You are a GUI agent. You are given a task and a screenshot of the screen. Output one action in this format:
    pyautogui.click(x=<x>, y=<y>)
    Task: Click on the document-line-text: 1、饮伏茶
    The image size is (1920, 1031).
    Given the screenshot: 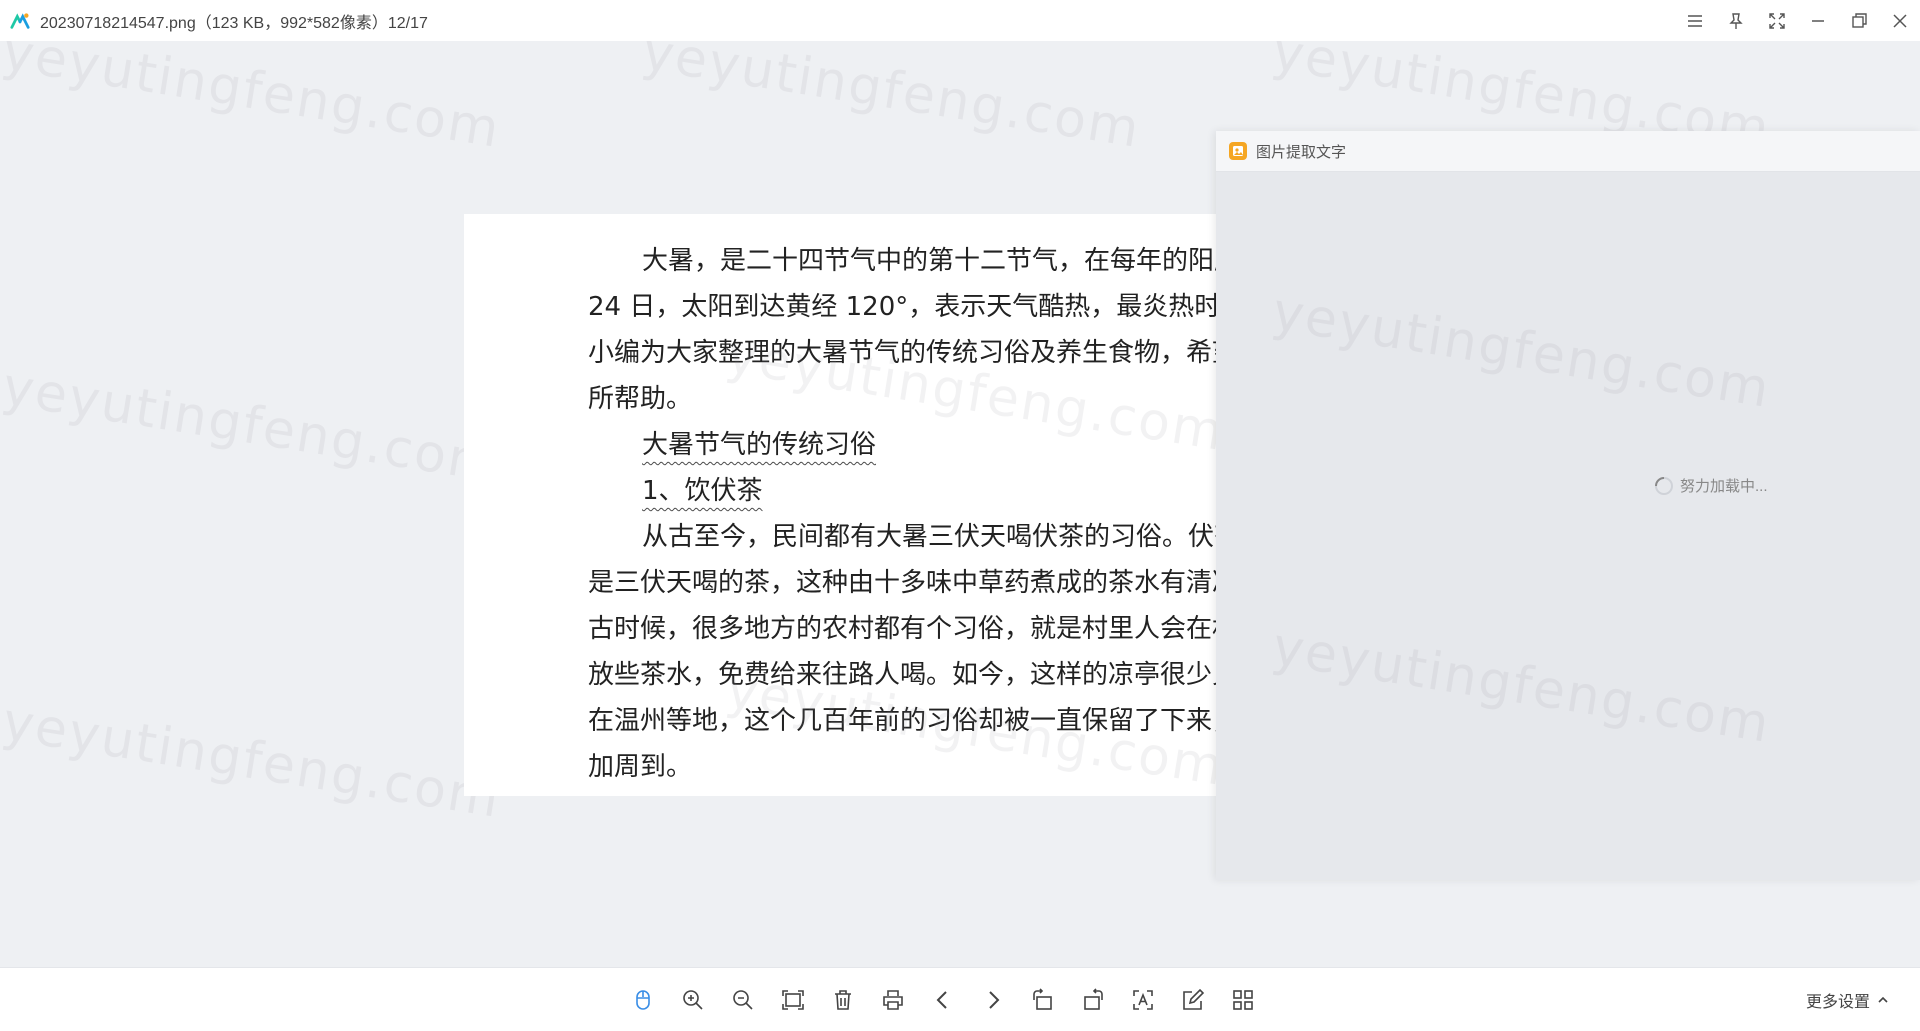 What is the action you would take?
    pyautogui.click(x=702, y=491)
    